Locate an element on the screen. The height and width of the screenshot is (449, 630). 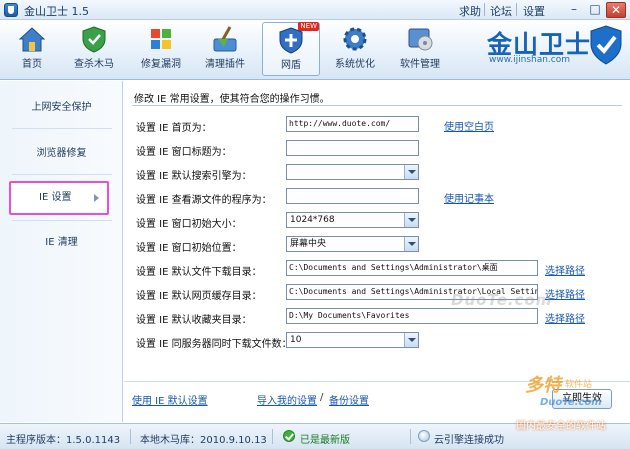
download-dir-browse-link: 选择路径 is located at coordinates (565, 269).